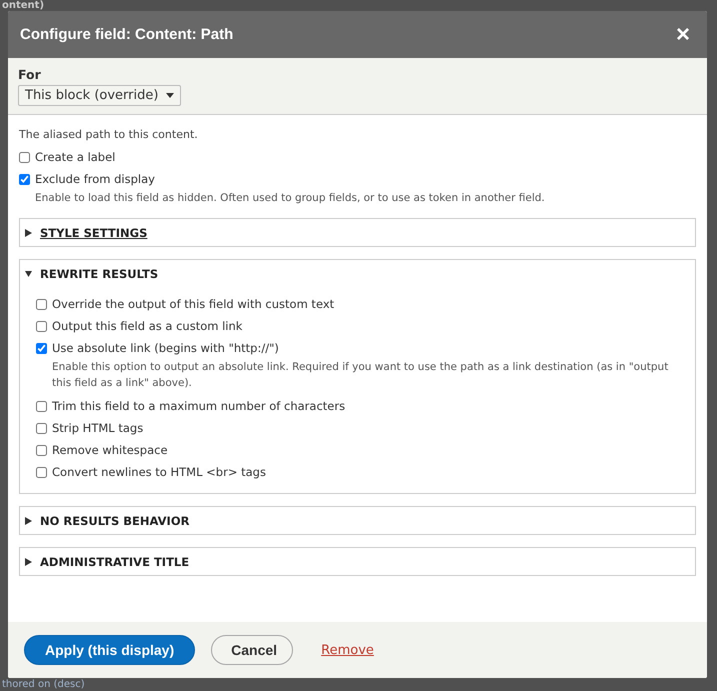 This screenshot has height=691, width=717. I want to click on option-description: Enable this option to output an absolute link. Required if you want to use the path as a link destination (as in "output this field as a link" above)., so click(361, 375).